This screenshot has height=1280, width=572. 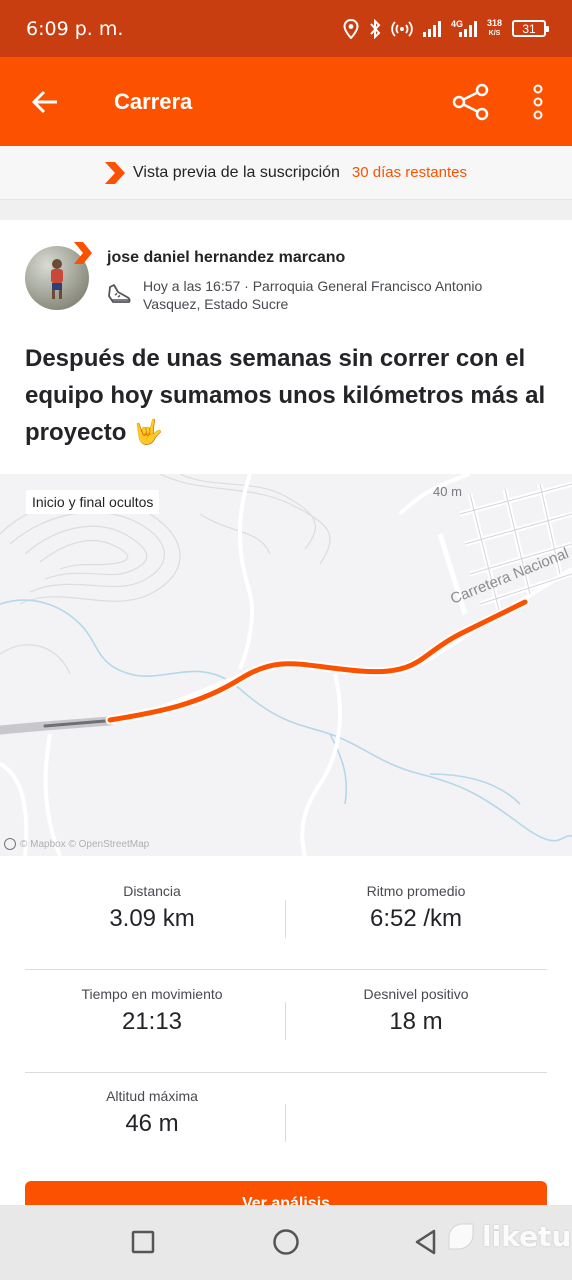 I want to click on back-button, so click(x=45, y=101).